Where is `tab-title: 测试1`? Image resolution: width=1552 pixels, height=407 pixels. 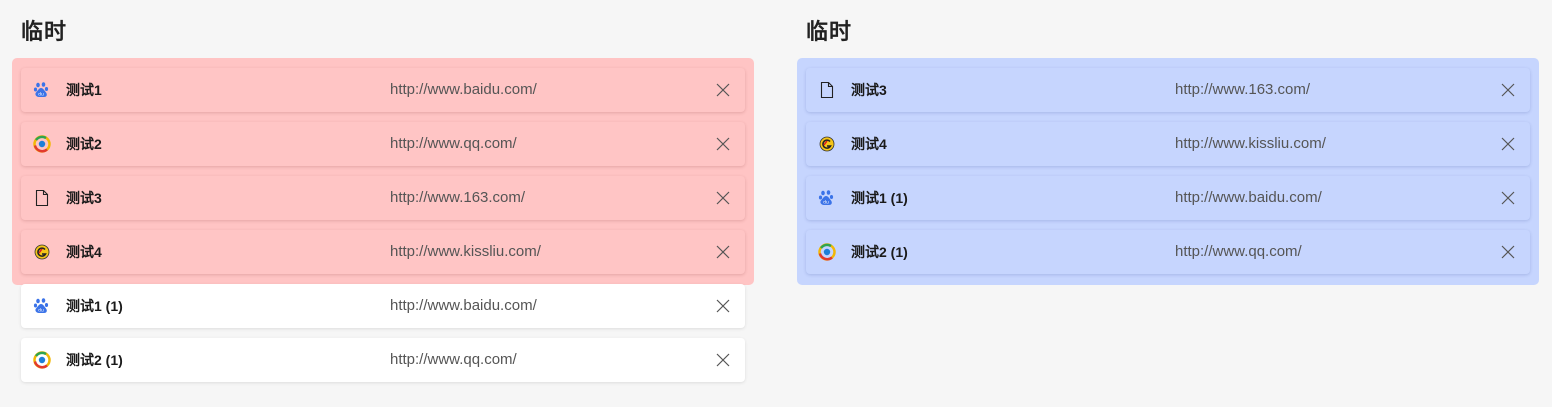 tab-title: 测试1 is located at coordinates (84, 90).